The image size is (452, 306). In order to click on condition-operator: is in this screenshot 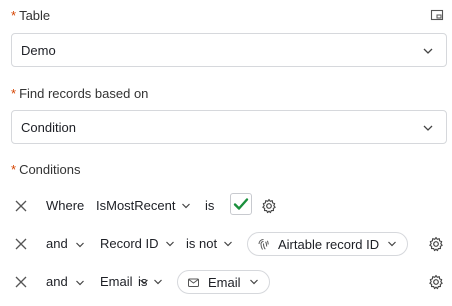, I will do `click(209, 205)`.